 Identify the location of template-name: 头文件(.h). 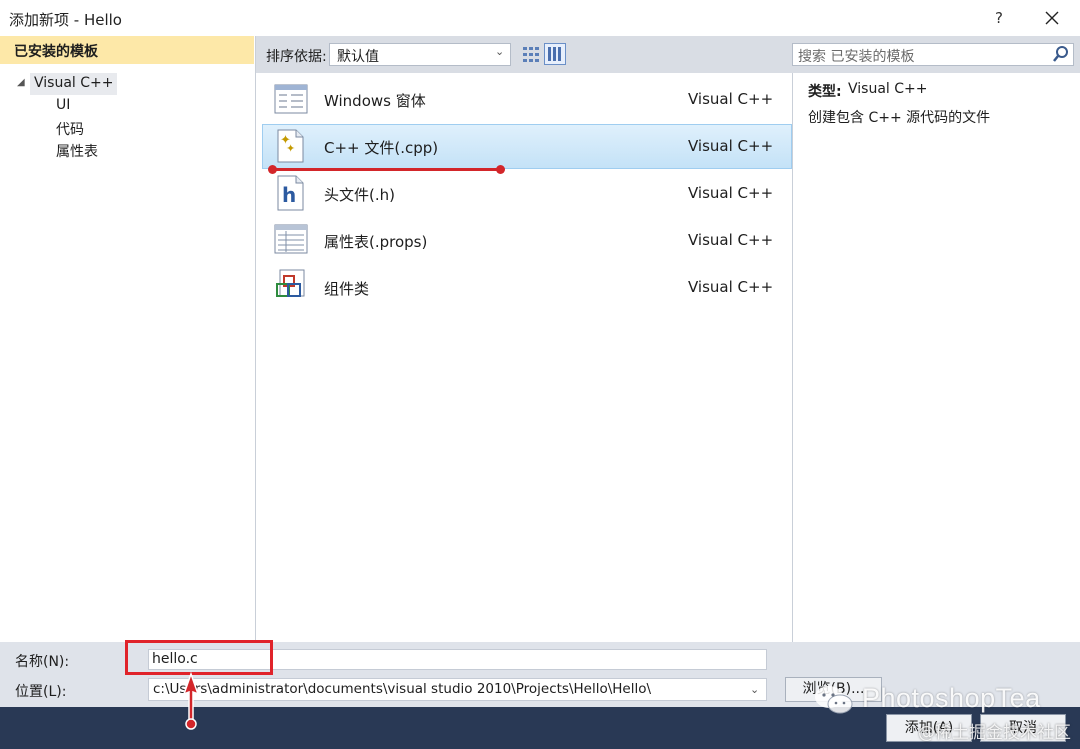
(359, 195).